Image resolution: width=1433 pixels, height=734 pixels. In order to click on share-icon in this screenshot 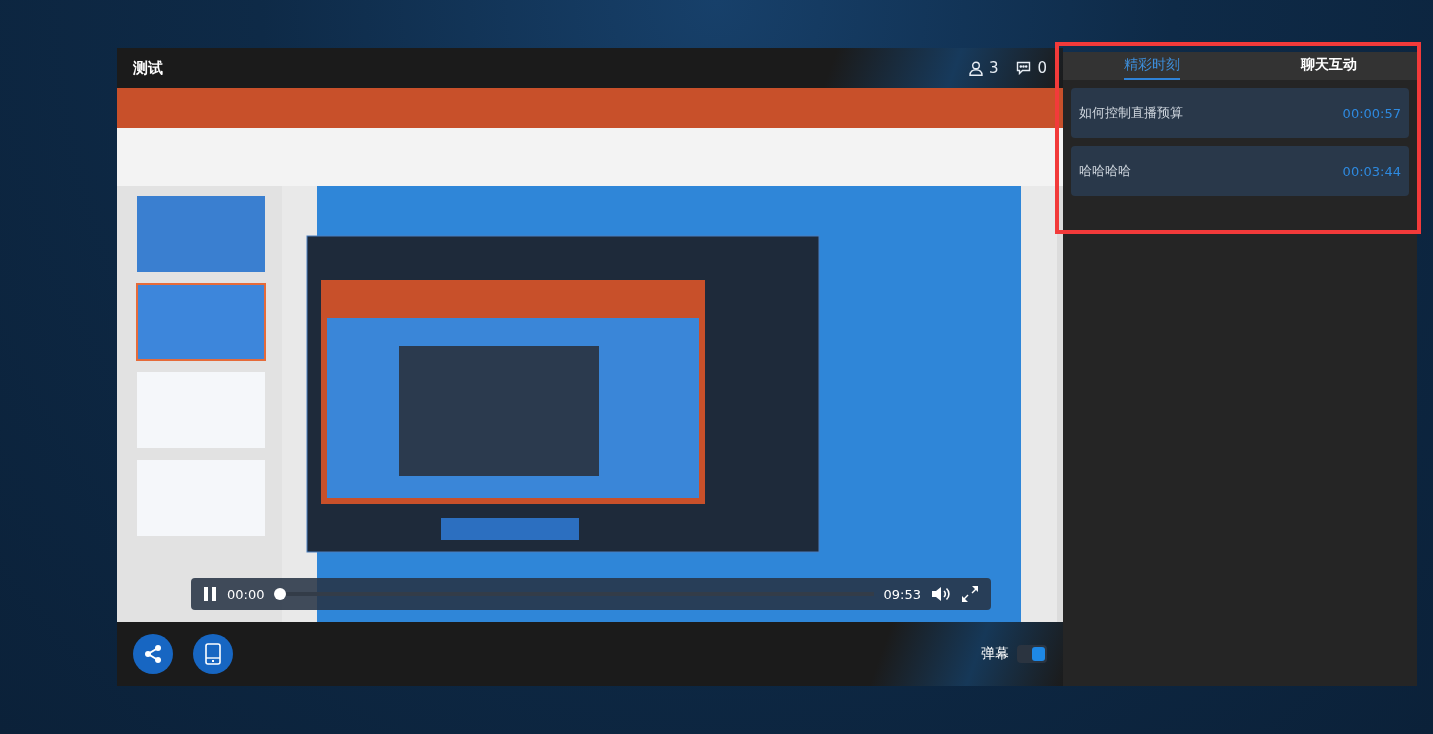, I will do `click(153, 654)`.